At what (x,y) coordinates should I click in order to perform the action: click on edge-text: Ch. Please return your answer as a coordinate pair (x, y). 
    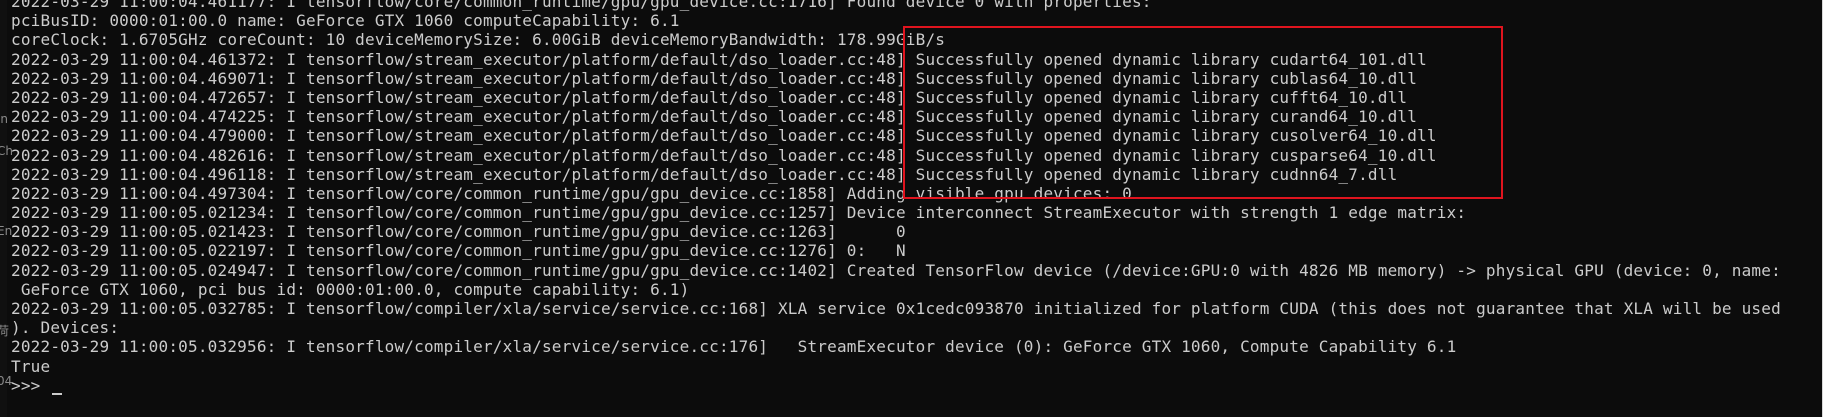
    Looking at the image, I should click on (6, 151).